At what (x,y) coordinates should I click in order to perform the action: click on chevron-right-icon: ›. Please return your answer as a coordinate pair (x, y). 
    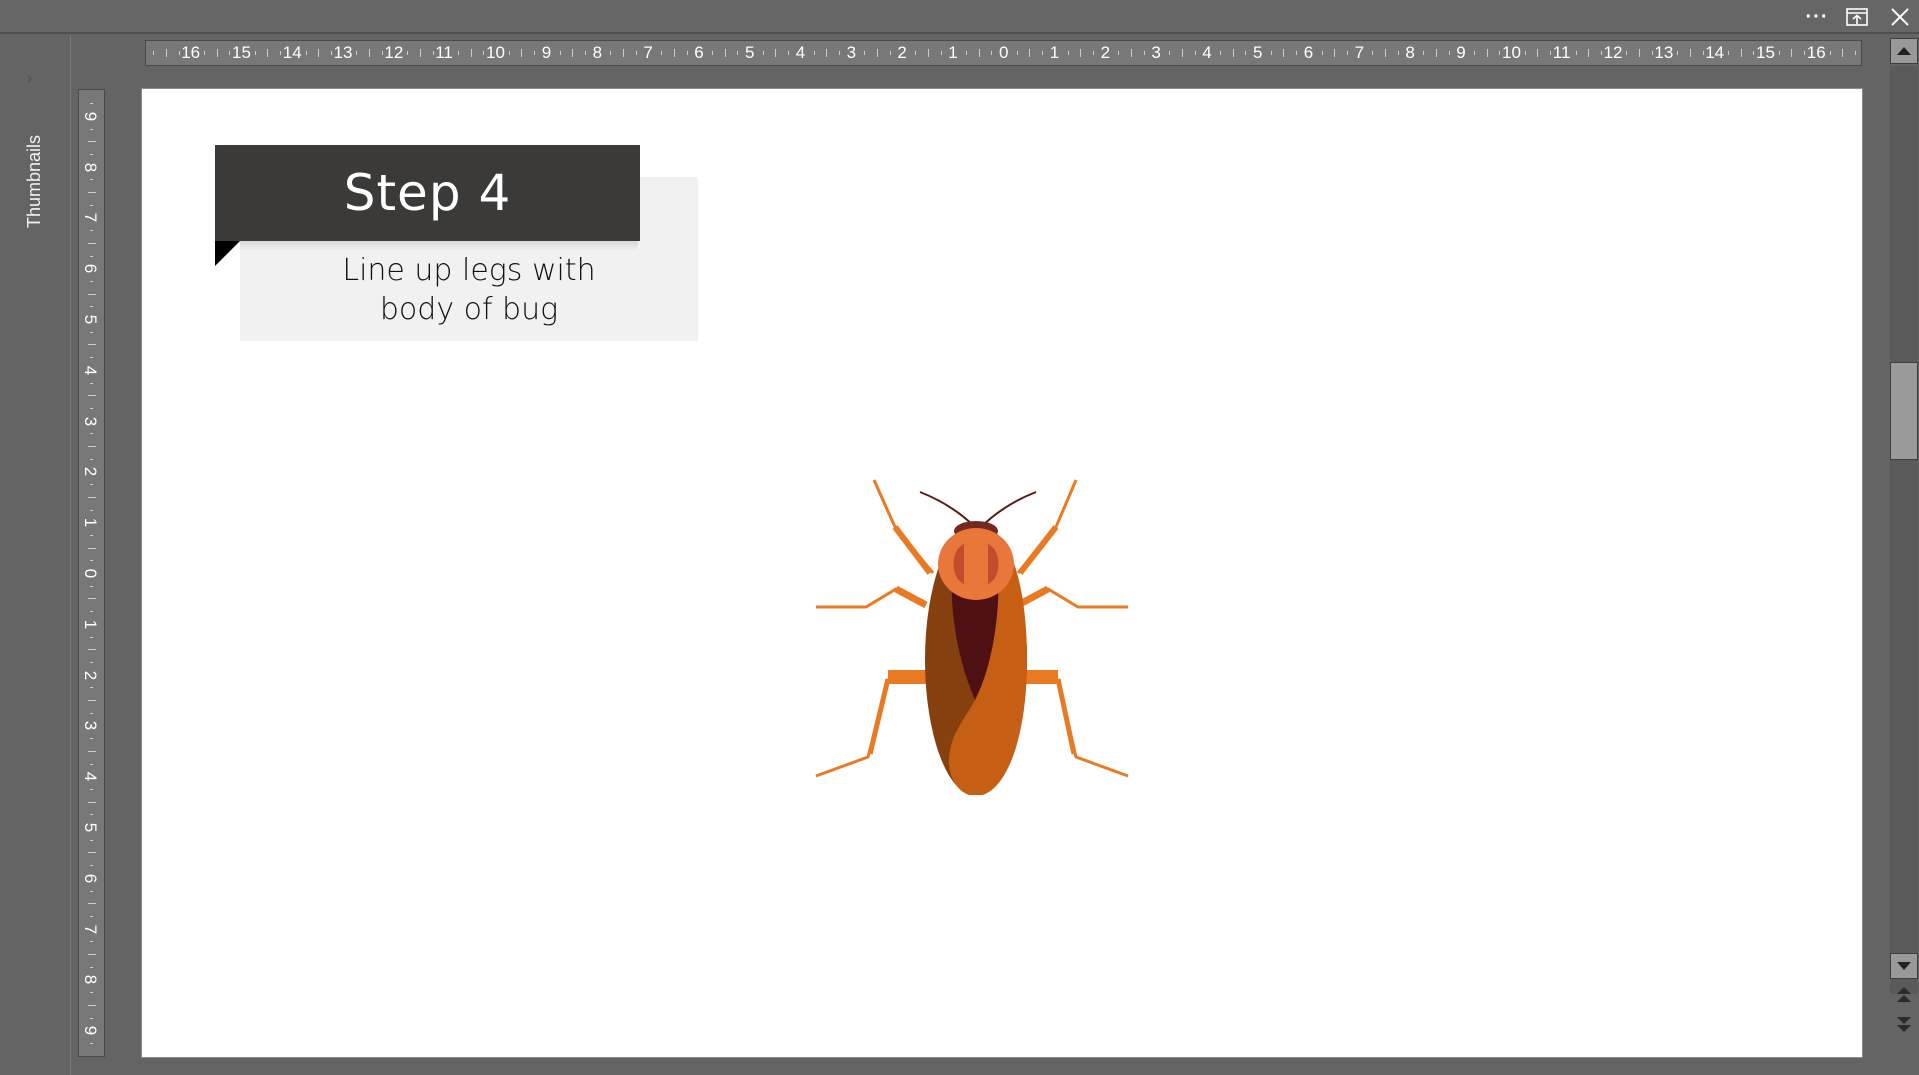
    Looking at the image, I should click on (29, 79).